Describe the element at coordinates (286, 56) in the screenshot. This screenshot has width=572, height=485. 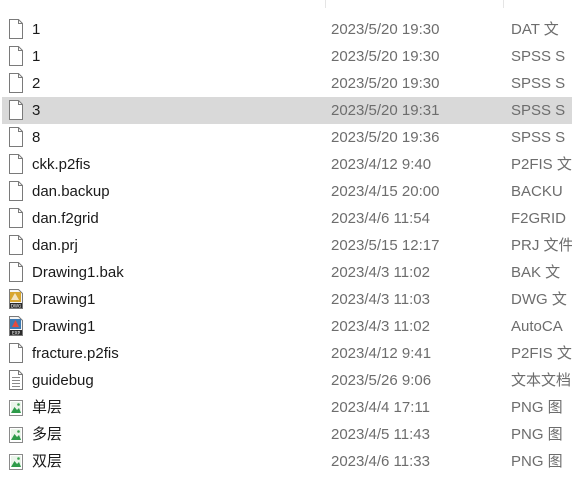
I see `file-row: 1 2023/5/20 19:30 SPSS S` at that location.